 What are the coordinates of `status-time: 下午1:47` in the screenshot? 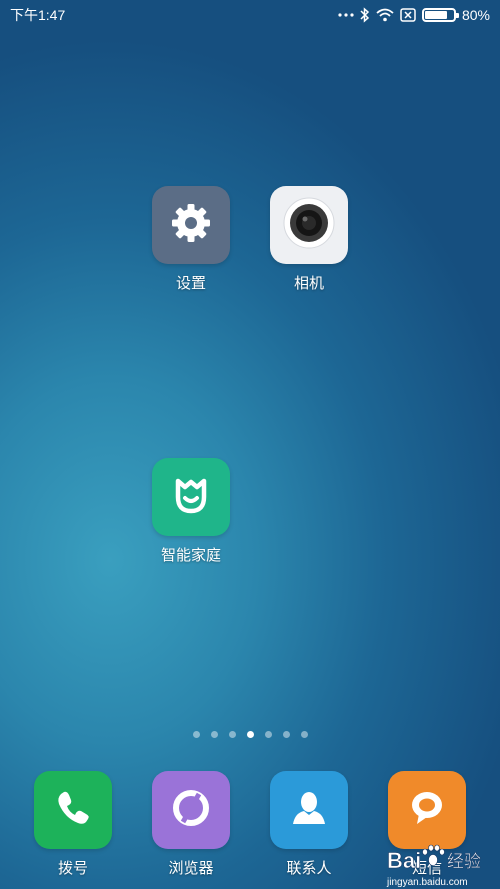 It's located at (38, 15).